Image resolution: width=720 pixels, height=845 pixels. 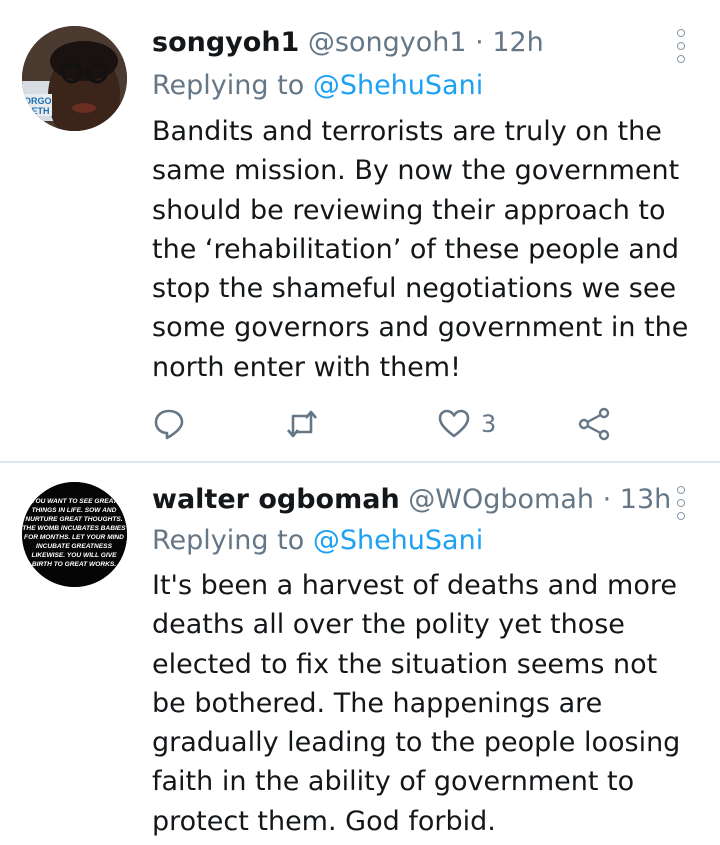 What do you see at coordinates (38, 101) in the screenshot?
I see `avatar-logo-text: ORGO` at bounding box center [38, 101].